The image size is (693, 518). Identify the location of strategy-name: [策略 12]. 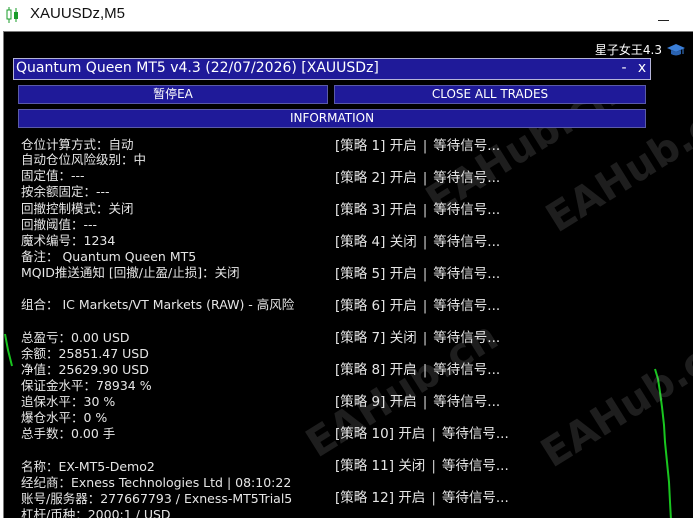
(365, 498).